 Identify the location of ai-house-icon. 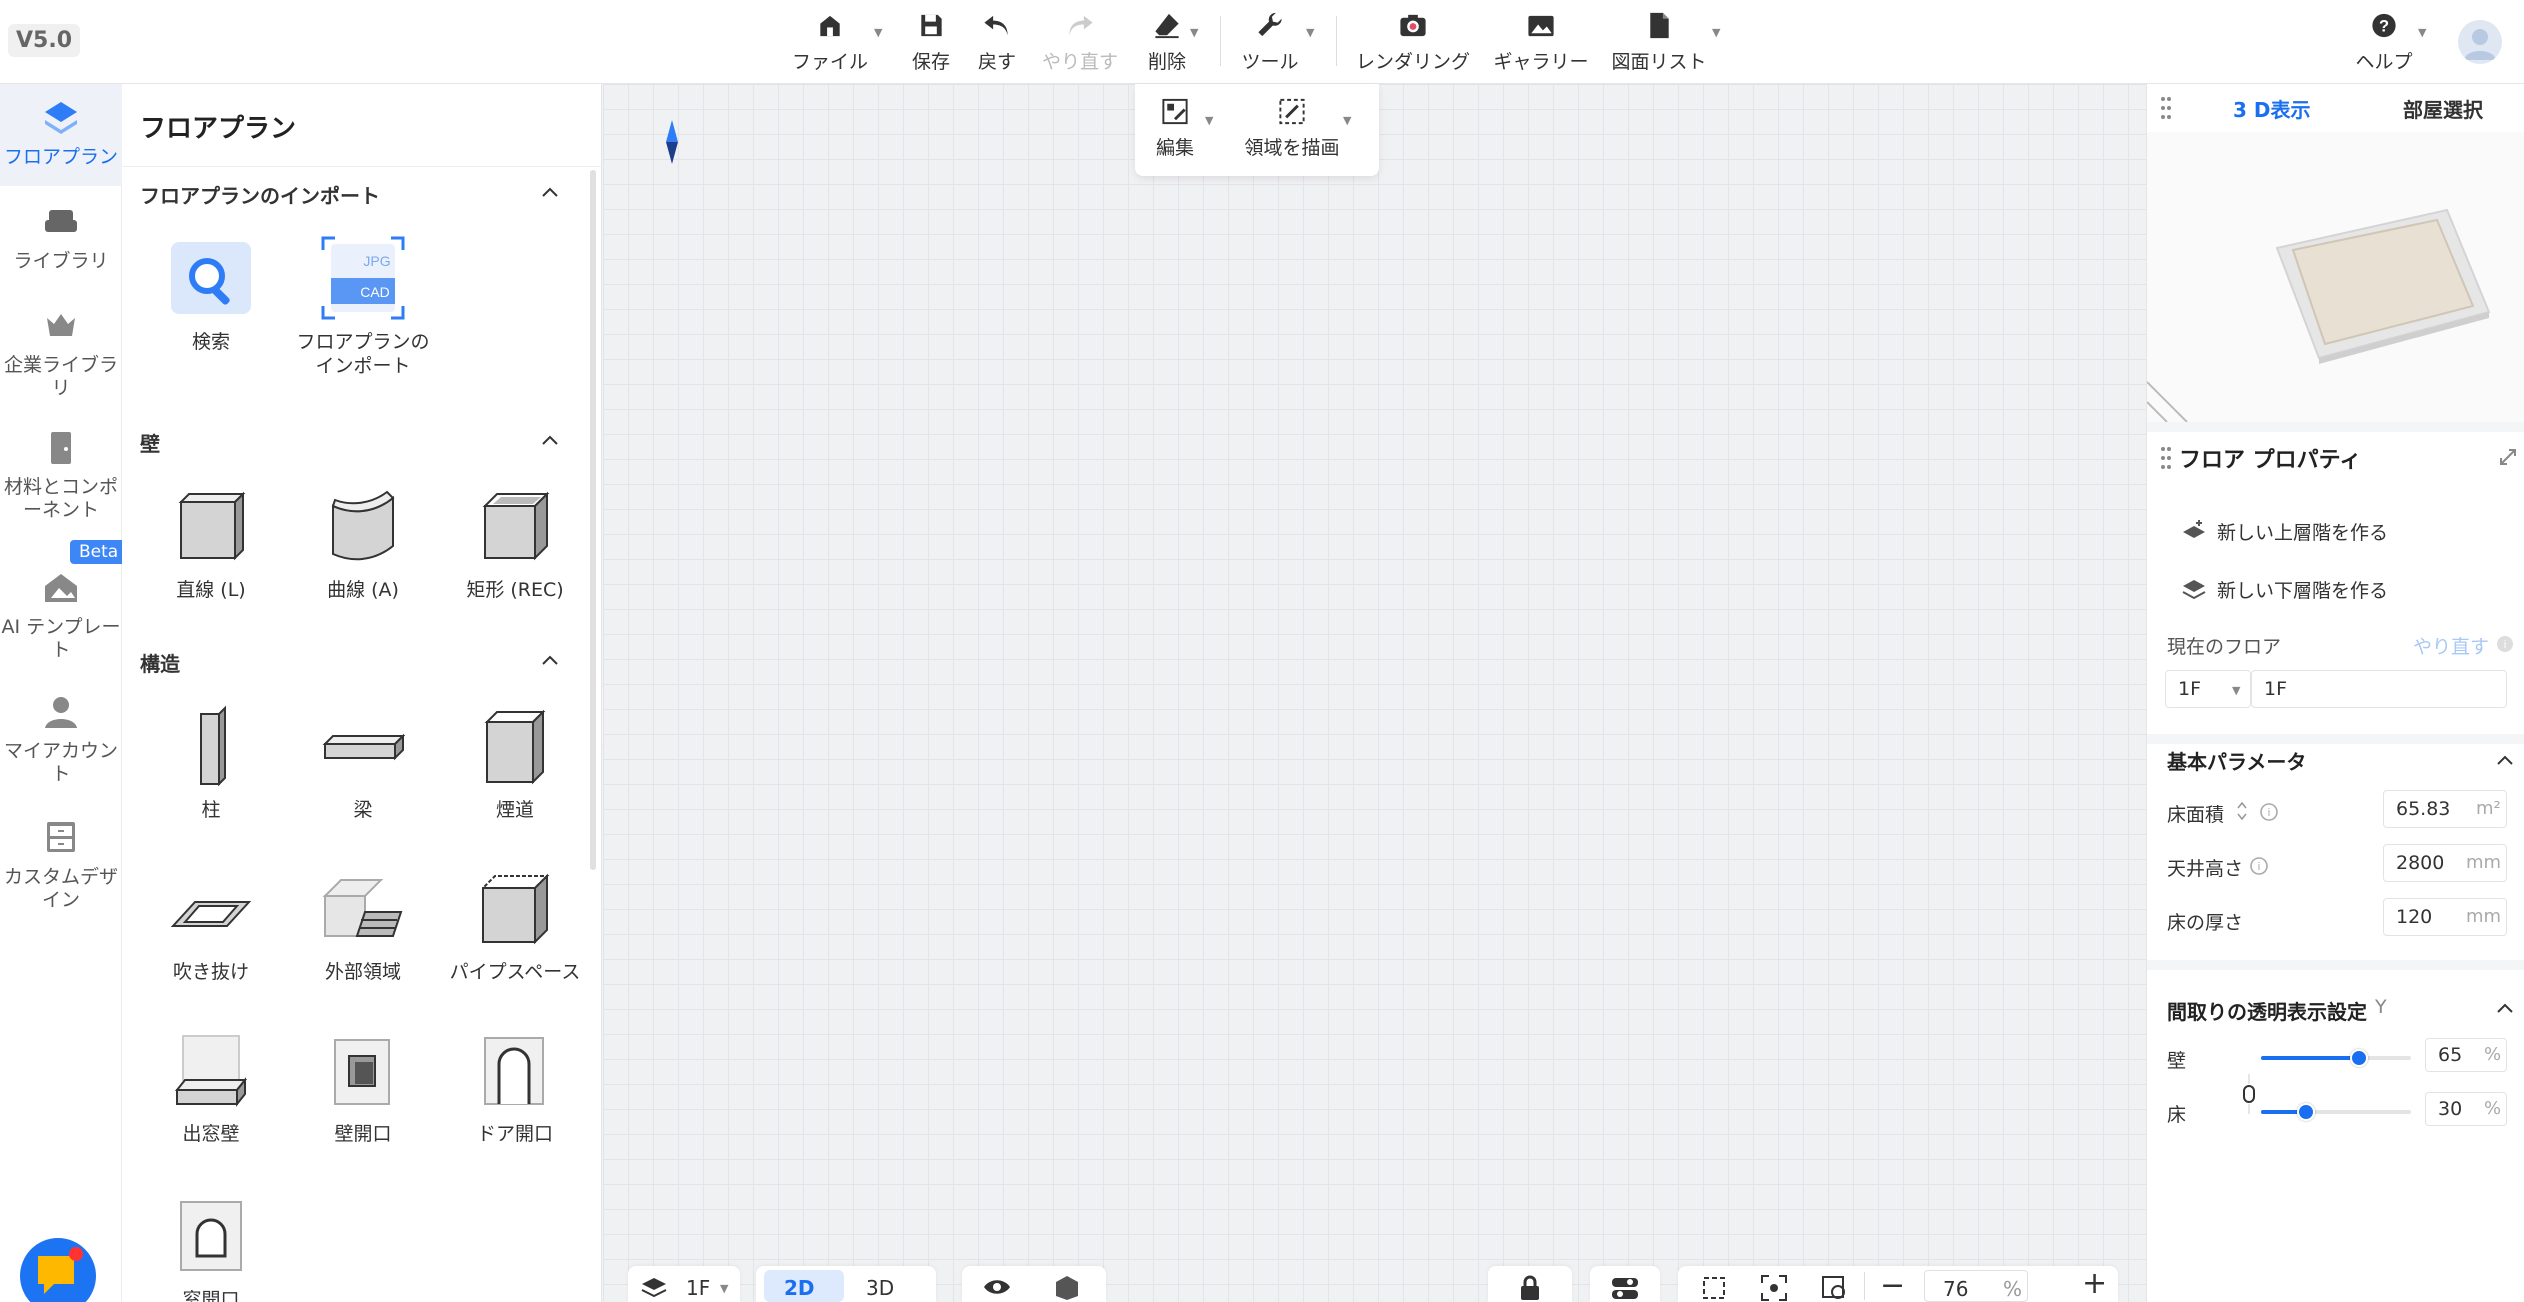
(61, 588).